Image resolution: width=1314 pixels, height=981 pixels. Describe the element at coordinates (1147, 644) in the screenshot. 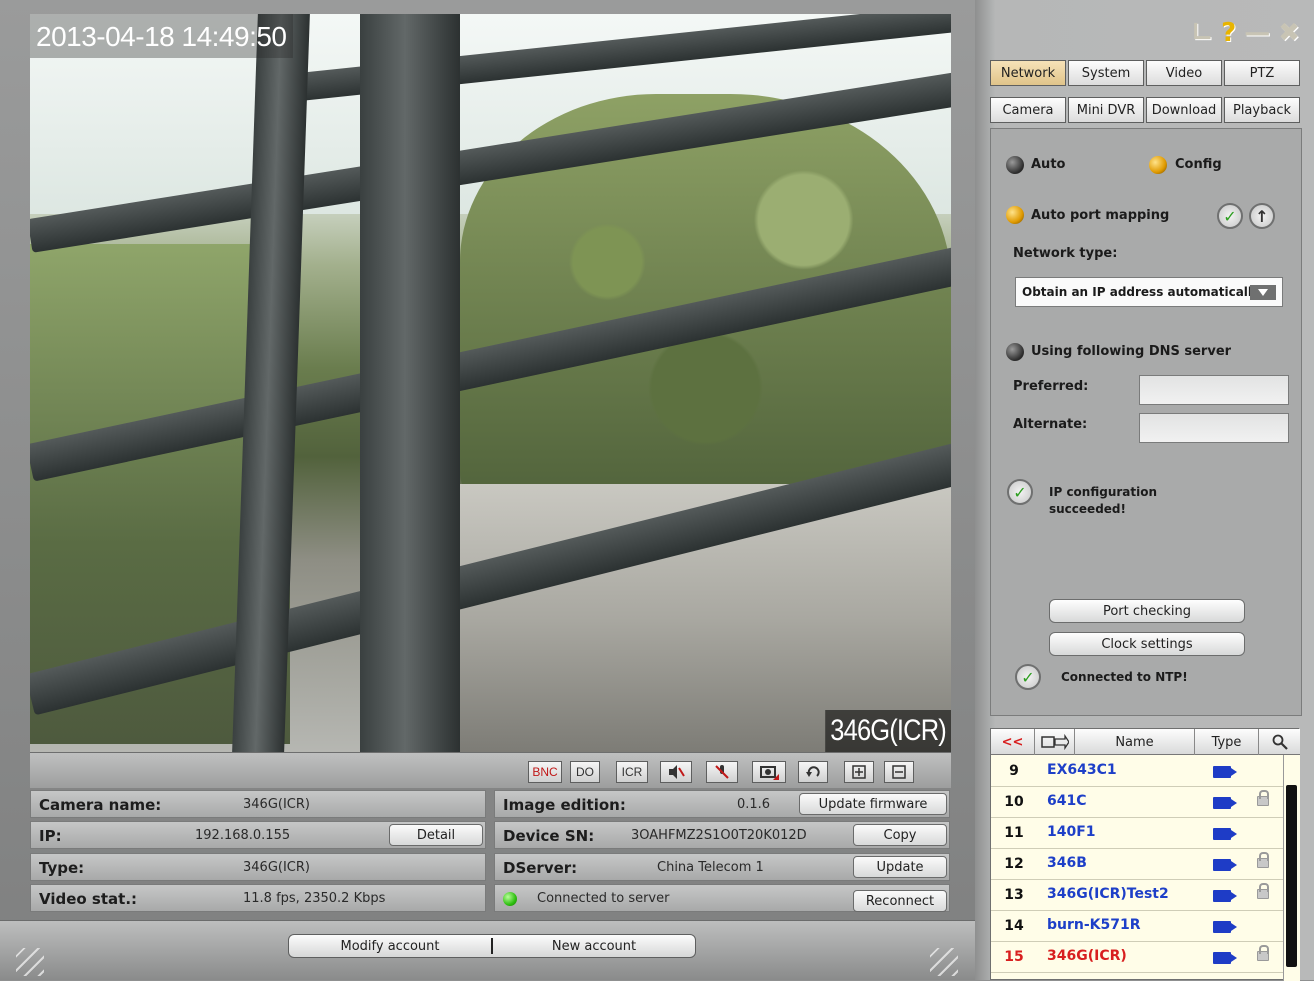

I see `clock-settings-button: Clock settings` at that location.